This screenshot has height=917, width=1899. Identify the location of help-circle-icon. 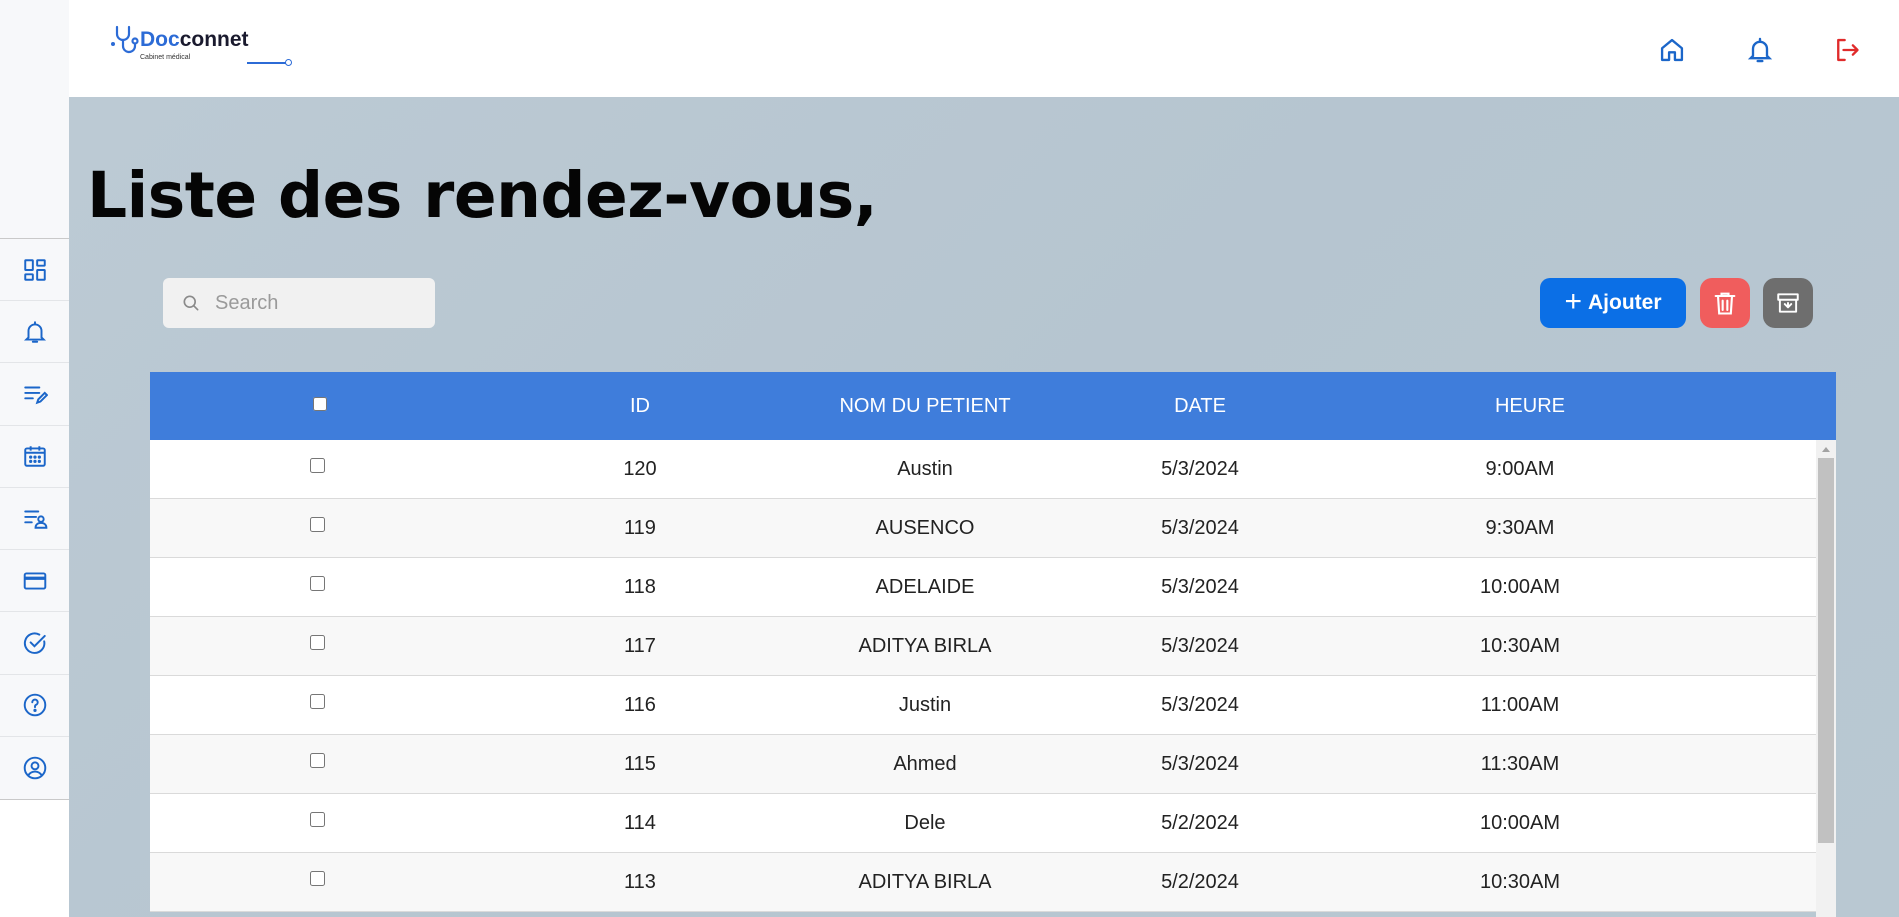
(34, 705).